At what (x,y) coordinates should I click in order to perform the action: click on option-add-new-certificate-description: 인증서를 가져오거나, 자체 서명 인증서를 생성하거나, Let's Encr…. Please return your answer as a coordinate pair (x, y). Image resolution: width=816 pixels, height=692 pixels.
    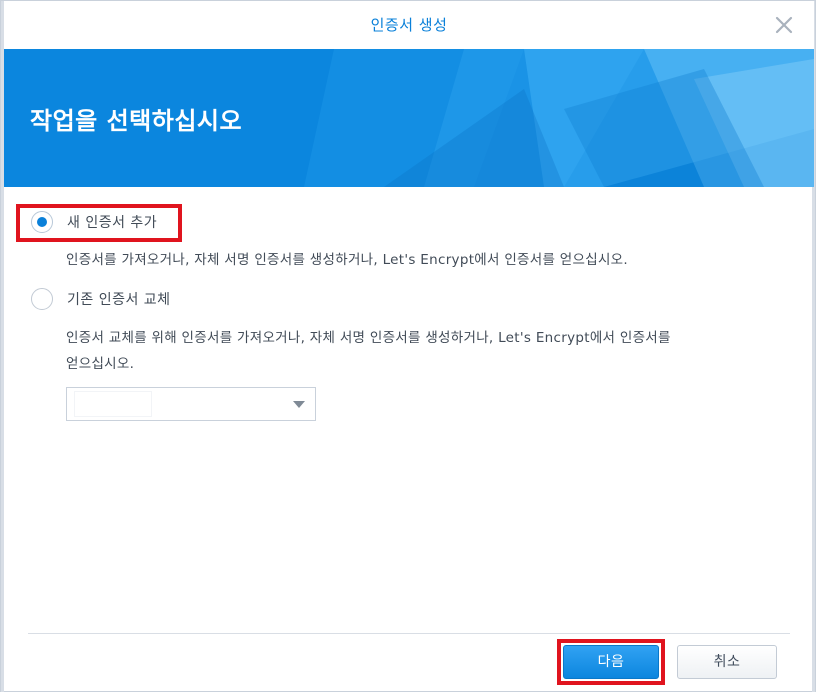
    Looking at the image, I should click on (347, 260).